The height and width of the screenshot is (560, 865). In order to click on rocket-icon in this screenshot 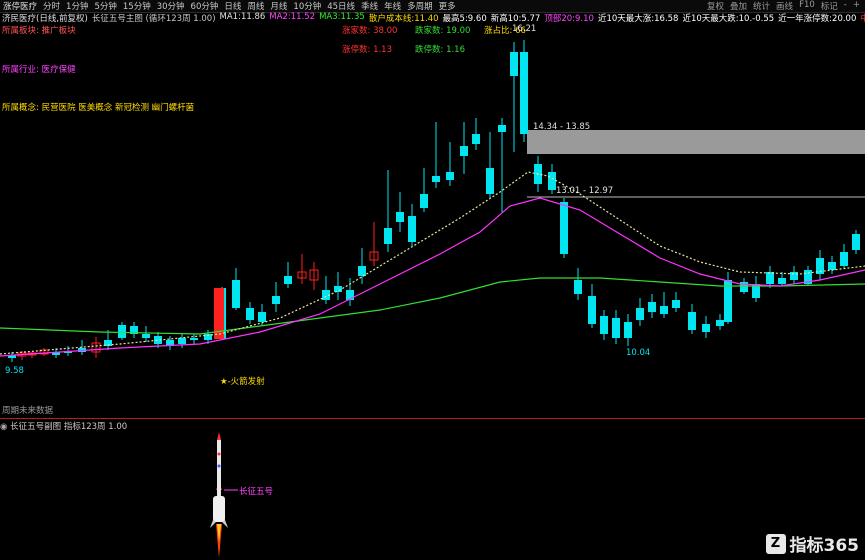, I will do `click(219, 495)`.